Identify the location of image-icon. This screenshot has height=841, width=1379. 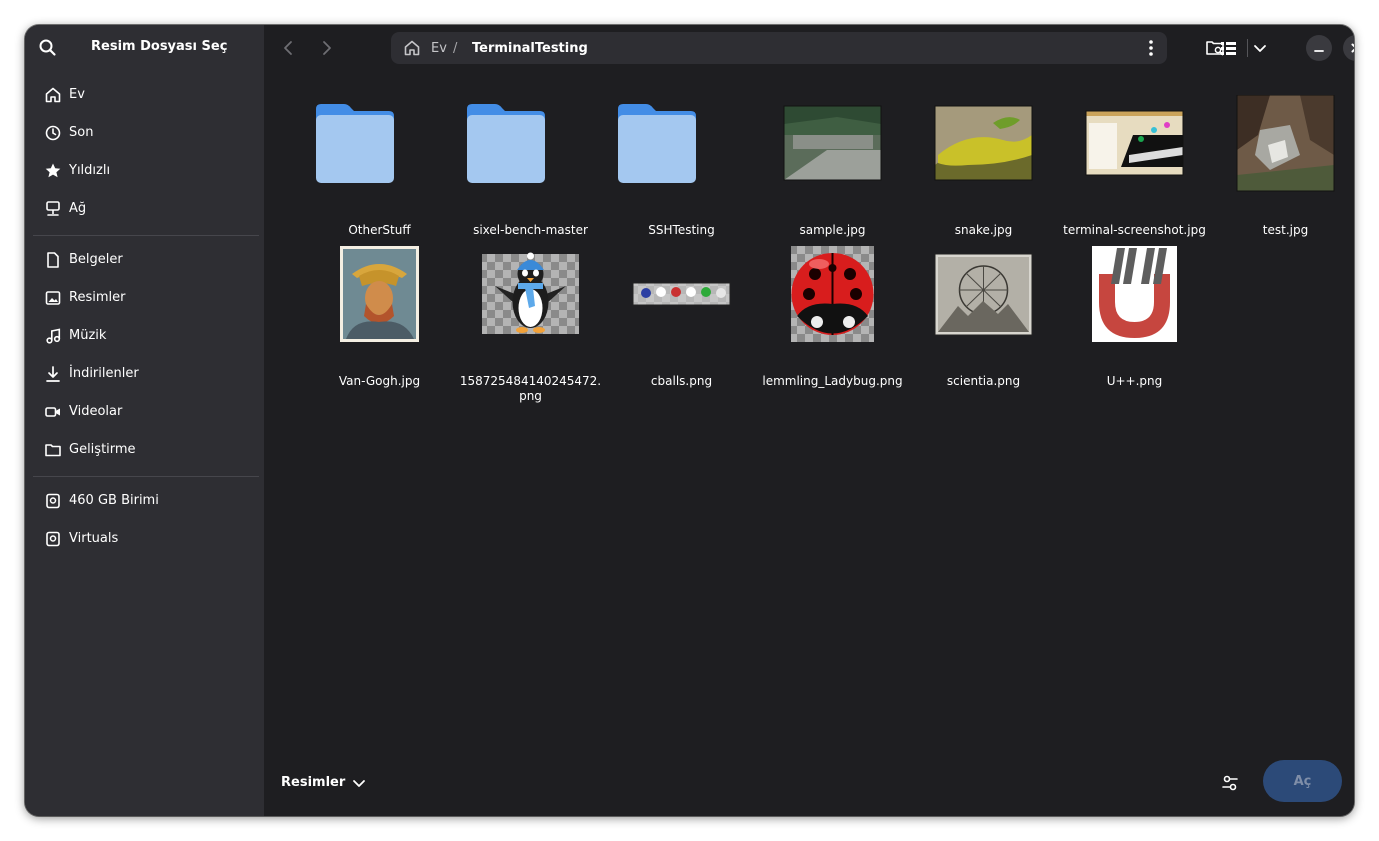
(53, 298).